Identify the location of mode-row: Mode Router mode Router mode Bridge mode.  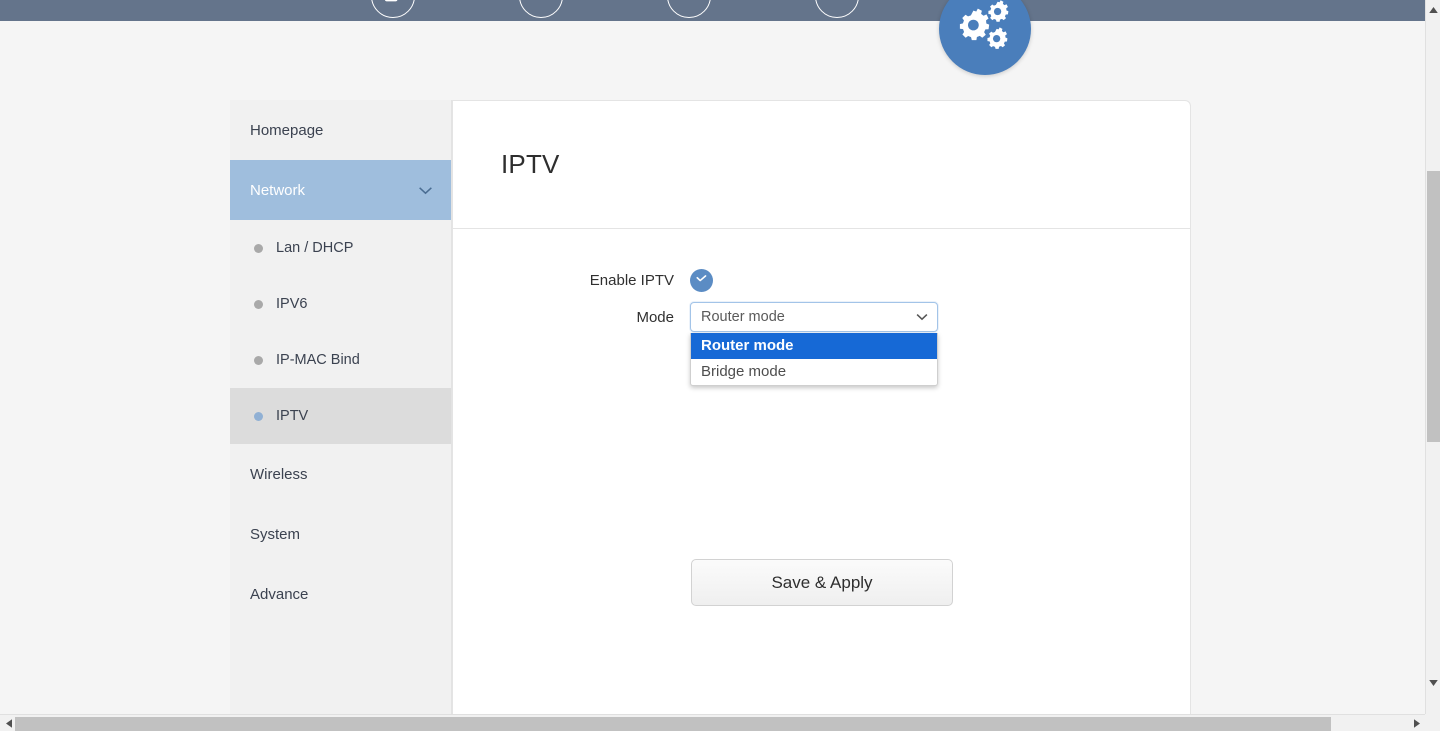
(821, 344).